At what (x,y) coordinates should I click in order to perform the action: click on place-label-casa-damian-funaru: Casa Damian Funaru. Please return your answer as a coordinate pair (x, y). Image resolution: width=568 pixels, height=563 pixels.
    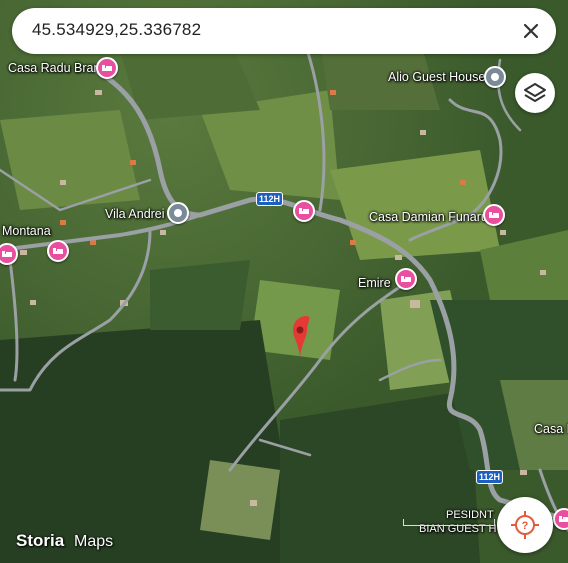
    Looking at the image, I should click on (428, 217).